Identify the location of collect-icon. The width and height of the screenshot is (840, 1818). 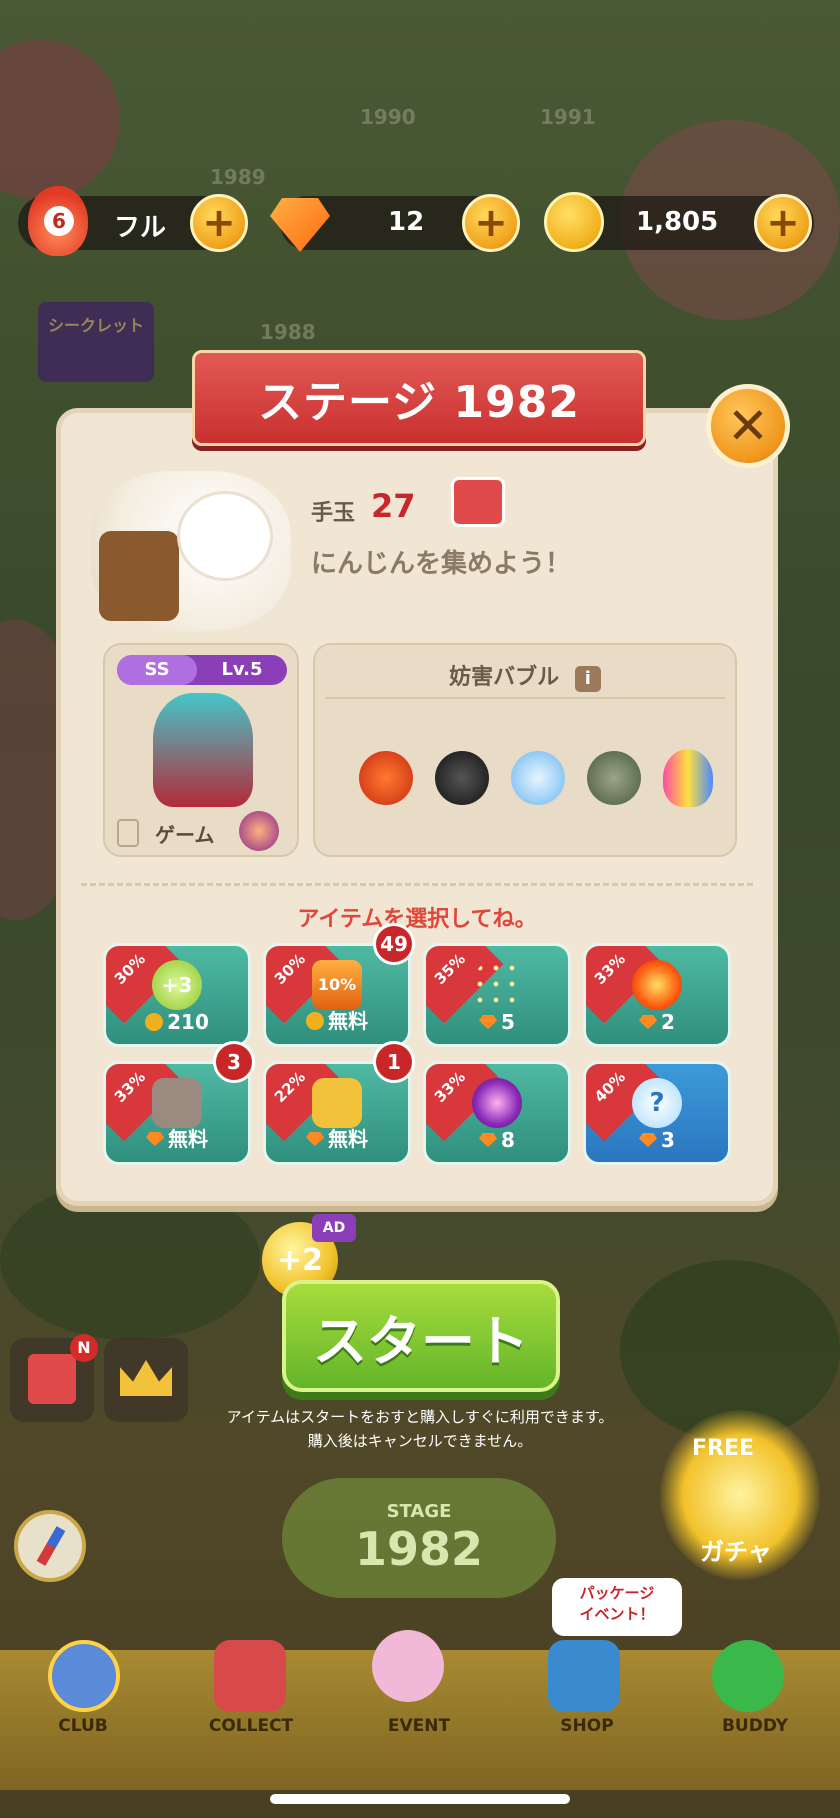
(250, 1676).